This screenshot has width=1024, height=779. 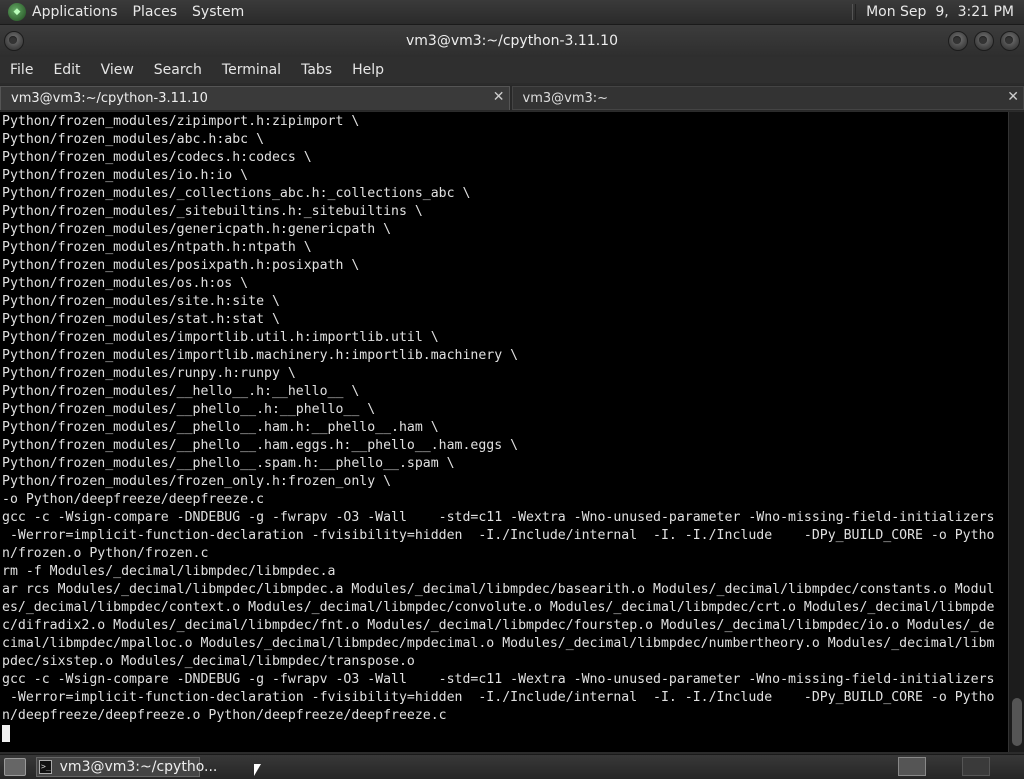 I want to click on menu-tabs: Tabs, so click(x=316, y=70).